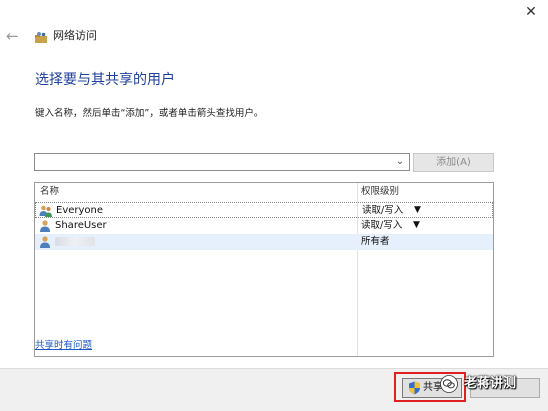 The height and width of the screenshot is (411, 548). Describe the element at coordinates (80, 210) in the screenshot. I see `row-user-name: Everyone` at that location.